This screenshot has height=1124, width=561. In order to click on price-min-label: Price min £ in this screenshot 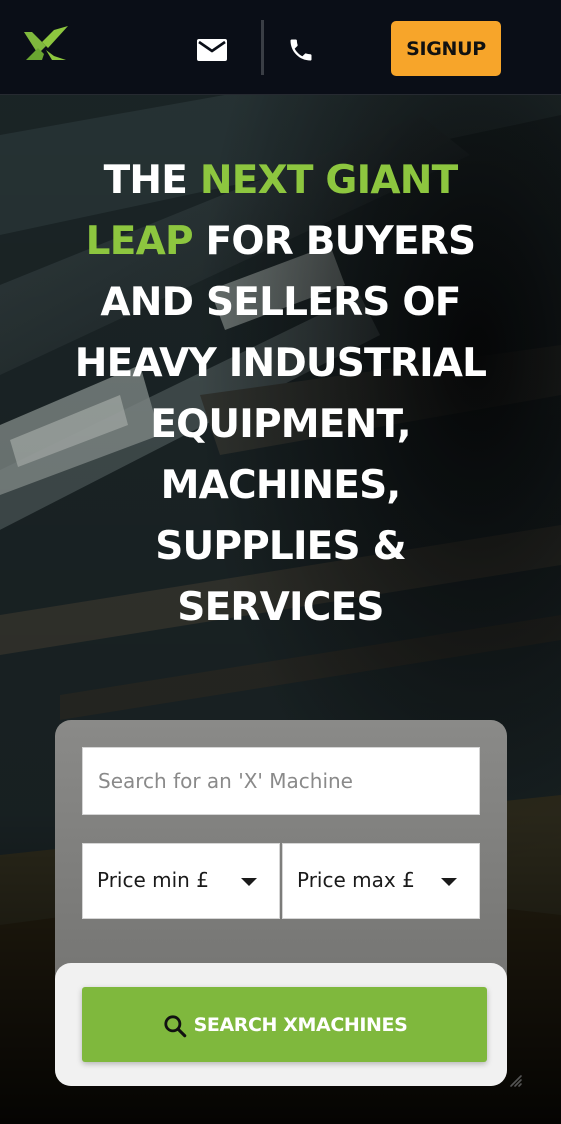, I will do `click(153, 880)`.